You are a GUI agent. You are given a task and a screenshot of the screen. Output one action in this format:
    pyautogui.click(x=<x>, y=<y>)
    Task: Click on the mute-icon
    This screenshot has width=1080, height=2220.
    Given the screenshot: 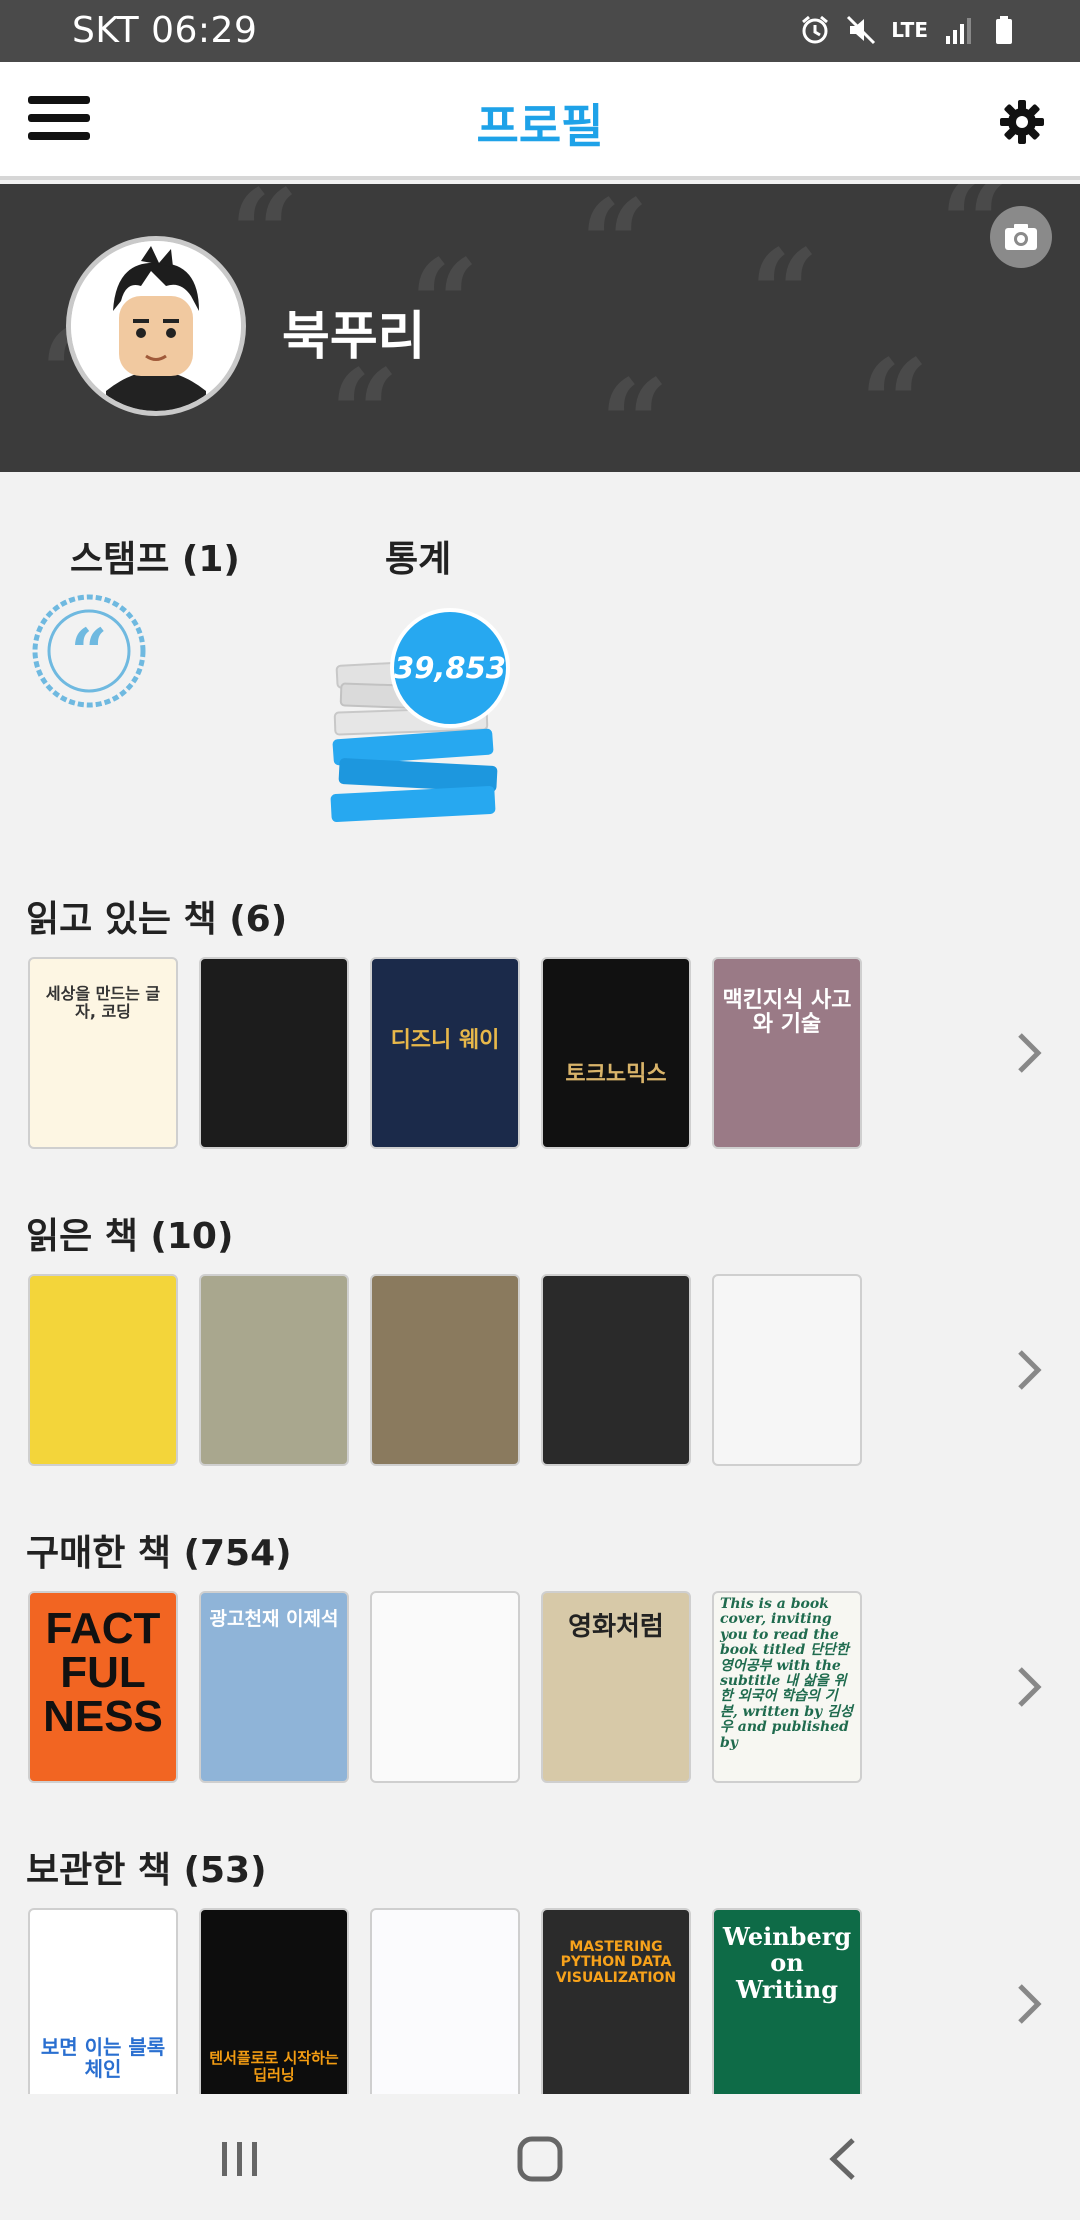 What is the action you would take?
    pyautogui.click(x=861, y=30)
    